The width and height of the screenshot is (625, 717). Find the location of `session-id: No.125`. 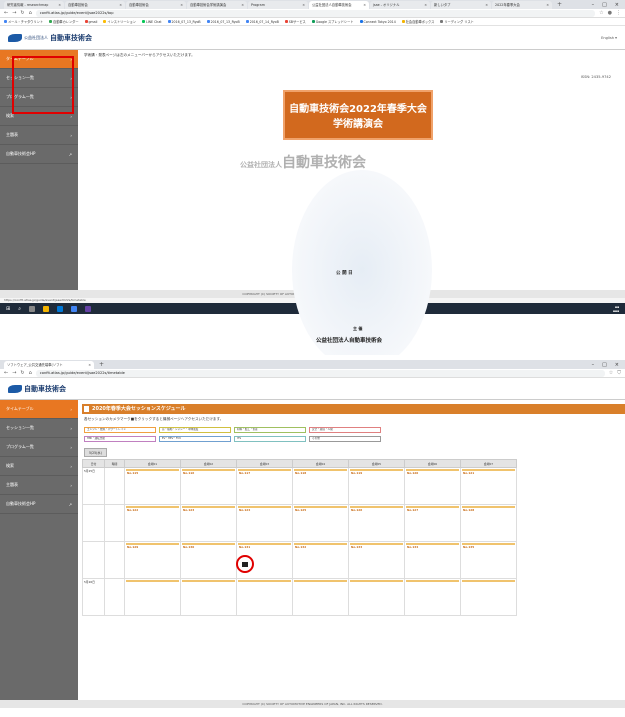

session-id: No.125 is located at coordinates (300, 510).